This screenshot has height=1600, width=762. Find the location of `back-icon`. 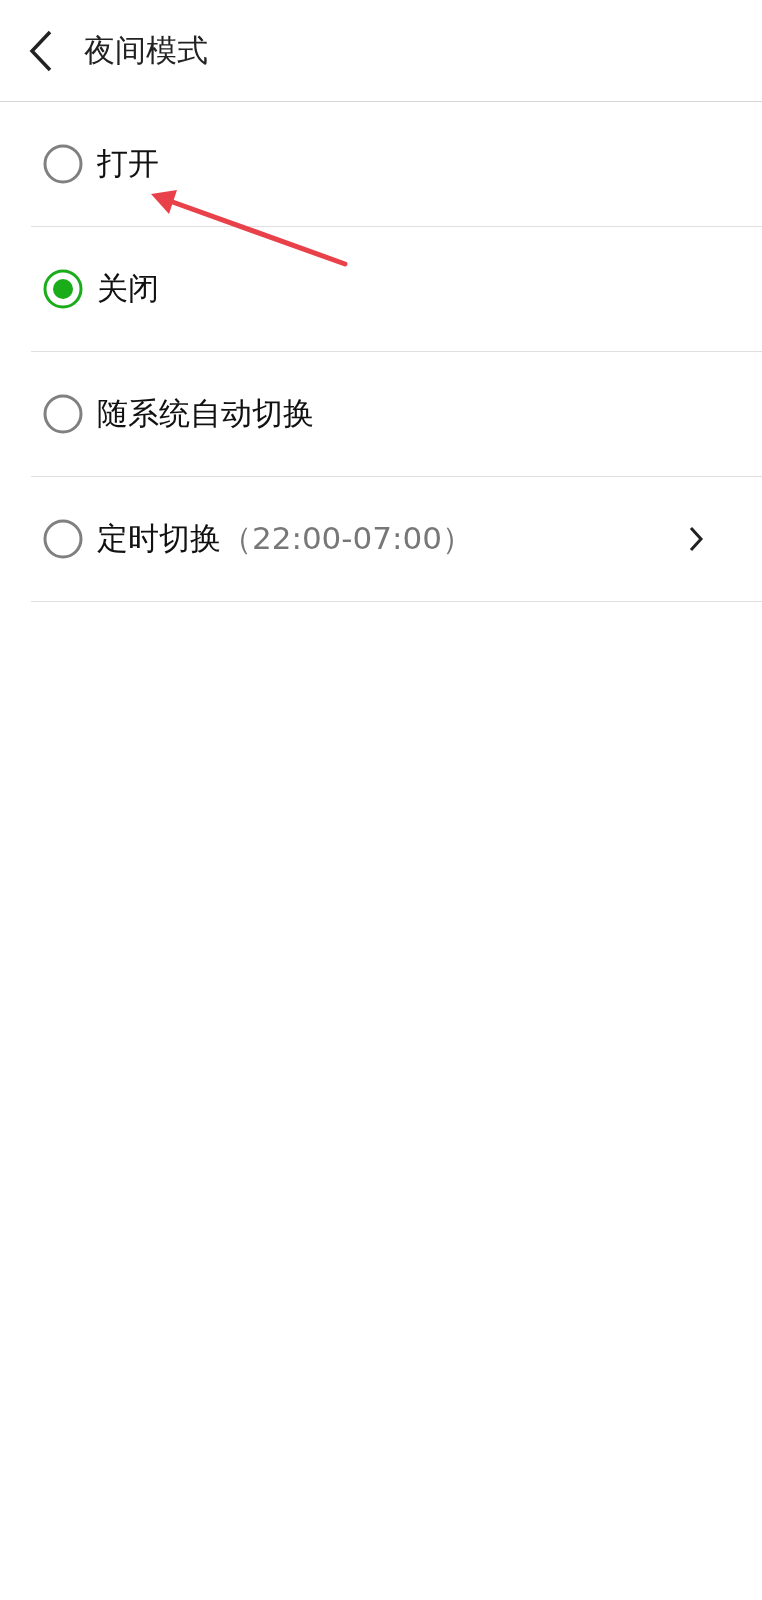

back-icon is located at coordinates (41, 50).